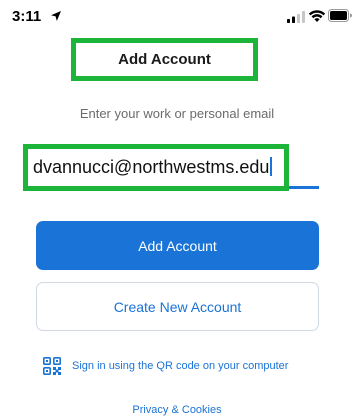  I want to click on create-new-account-button-label: Create New Account, so click(177, 306).